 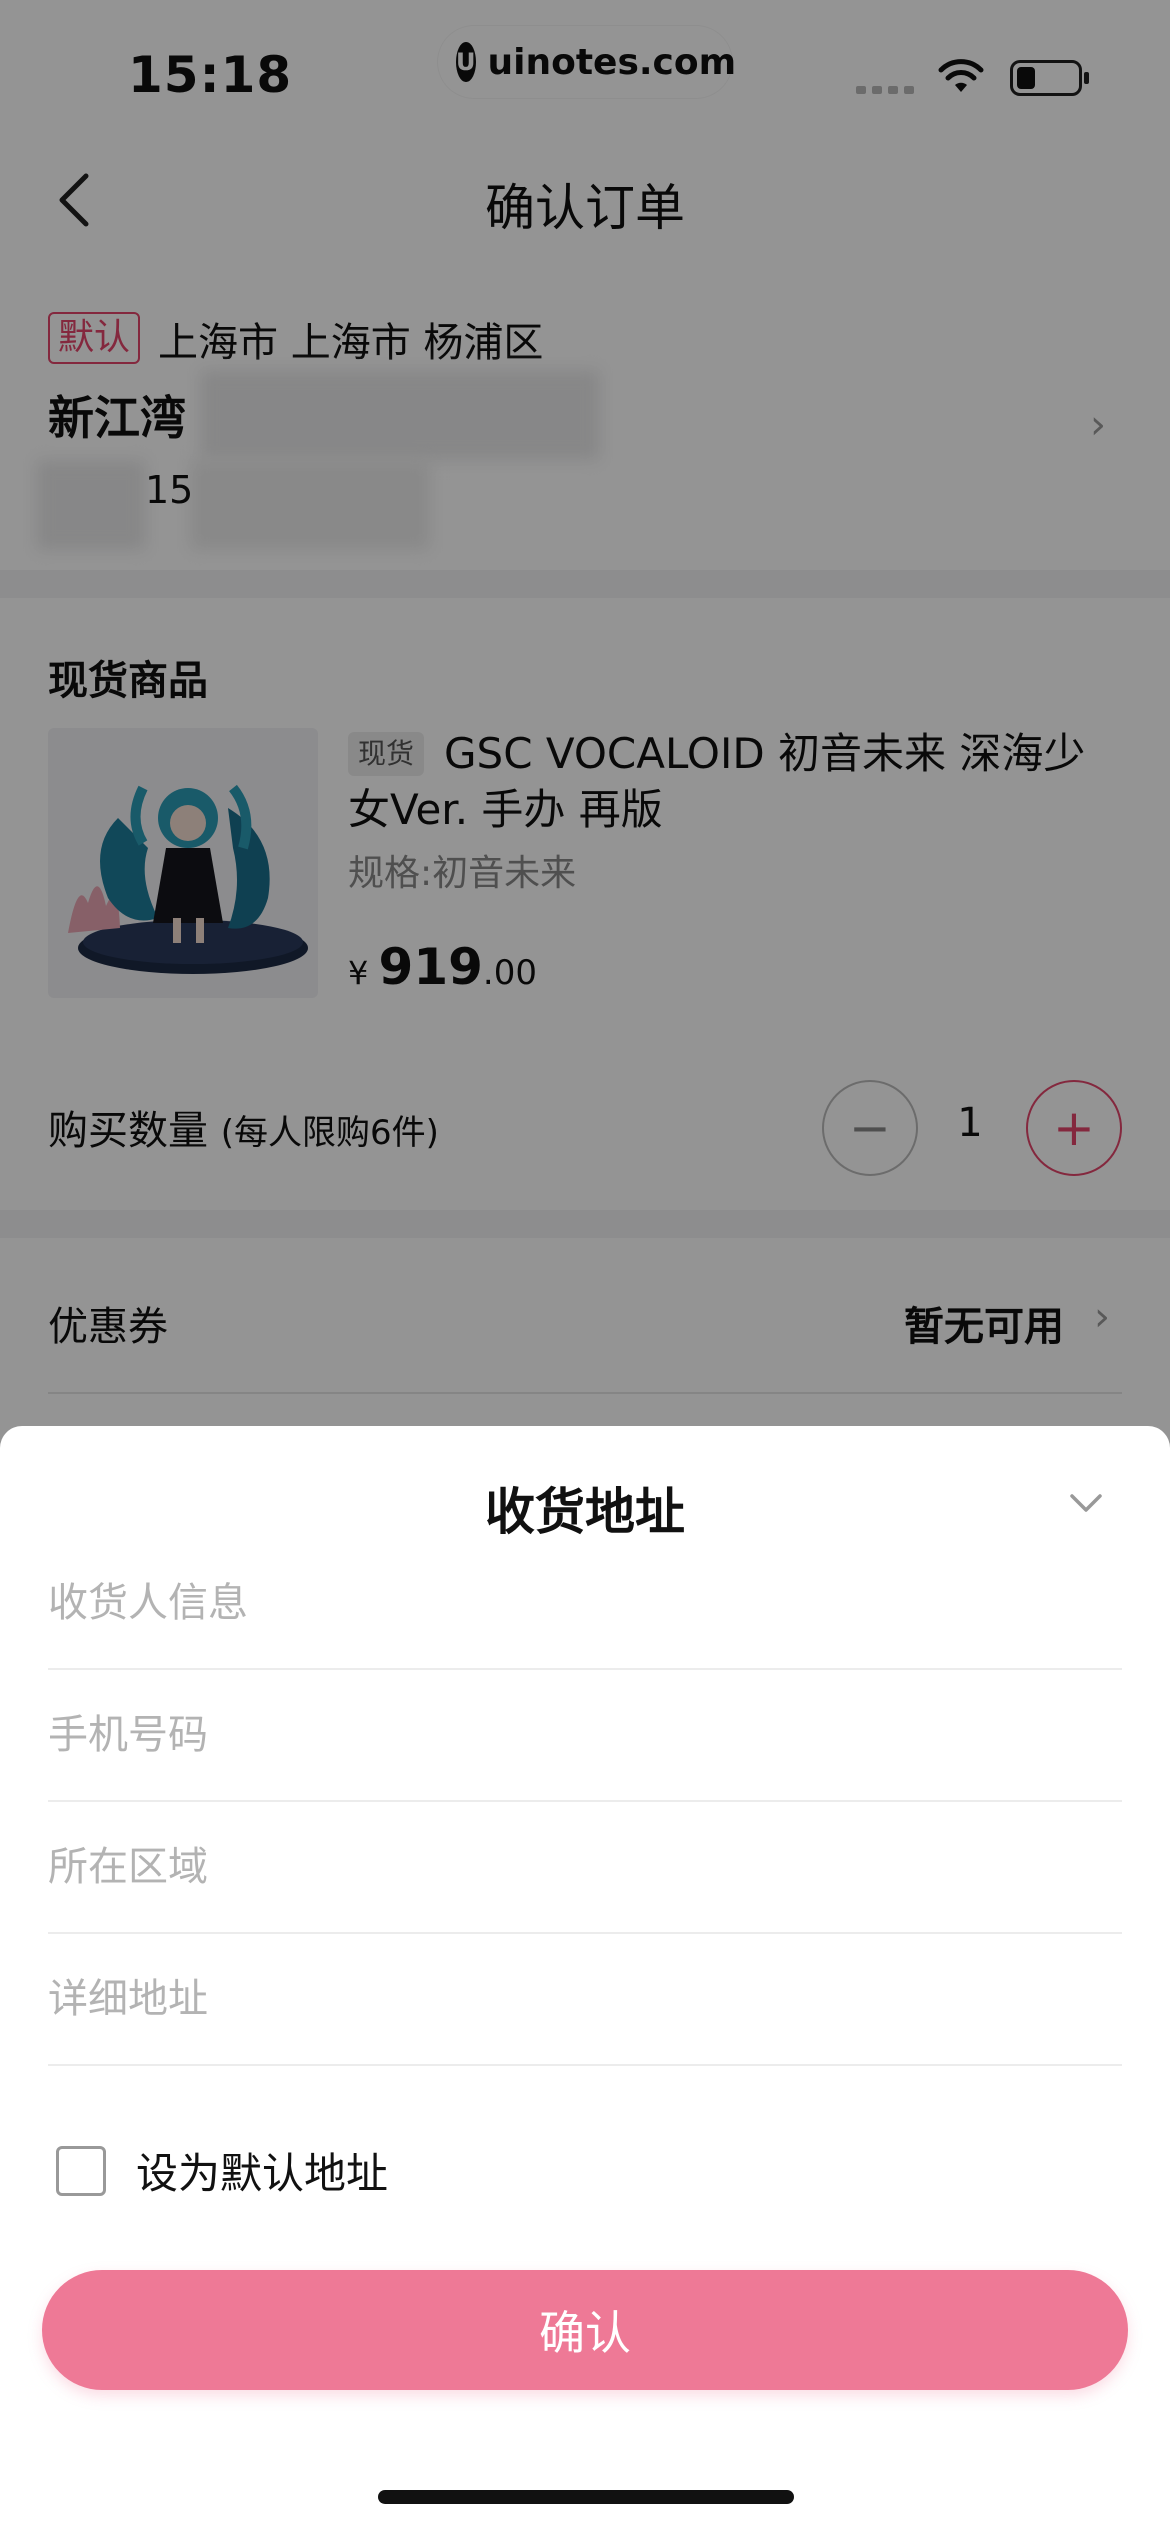 I want to click on phone-number-input, so click(x=585, y=1735).